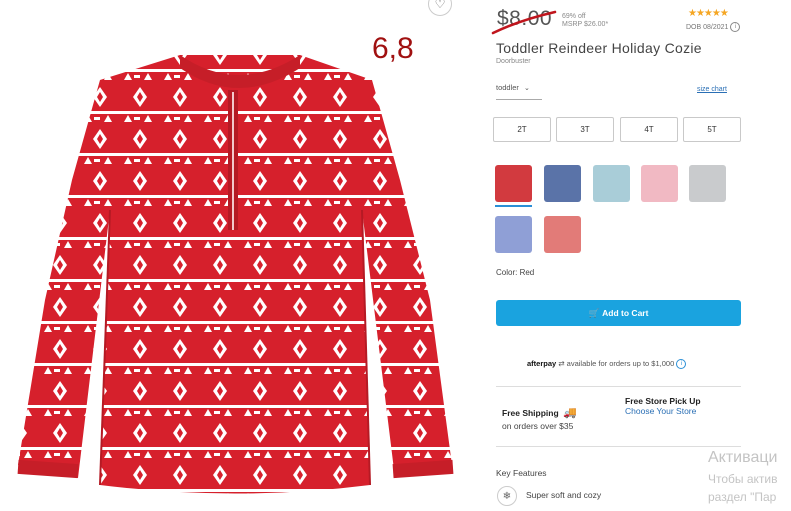  I want to click on chevron-down-icon: ⌄, so click(527, 88).